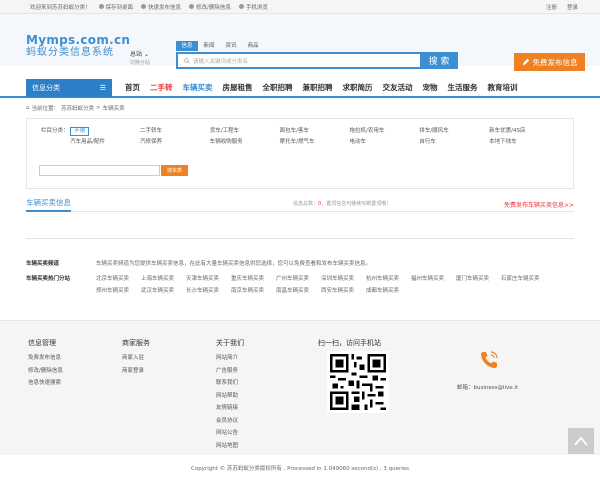  What do you see at coordinates (161, 88) in the screenshot?
I see `nav-second-hand: 二手转` at bounding box center [161, 88].